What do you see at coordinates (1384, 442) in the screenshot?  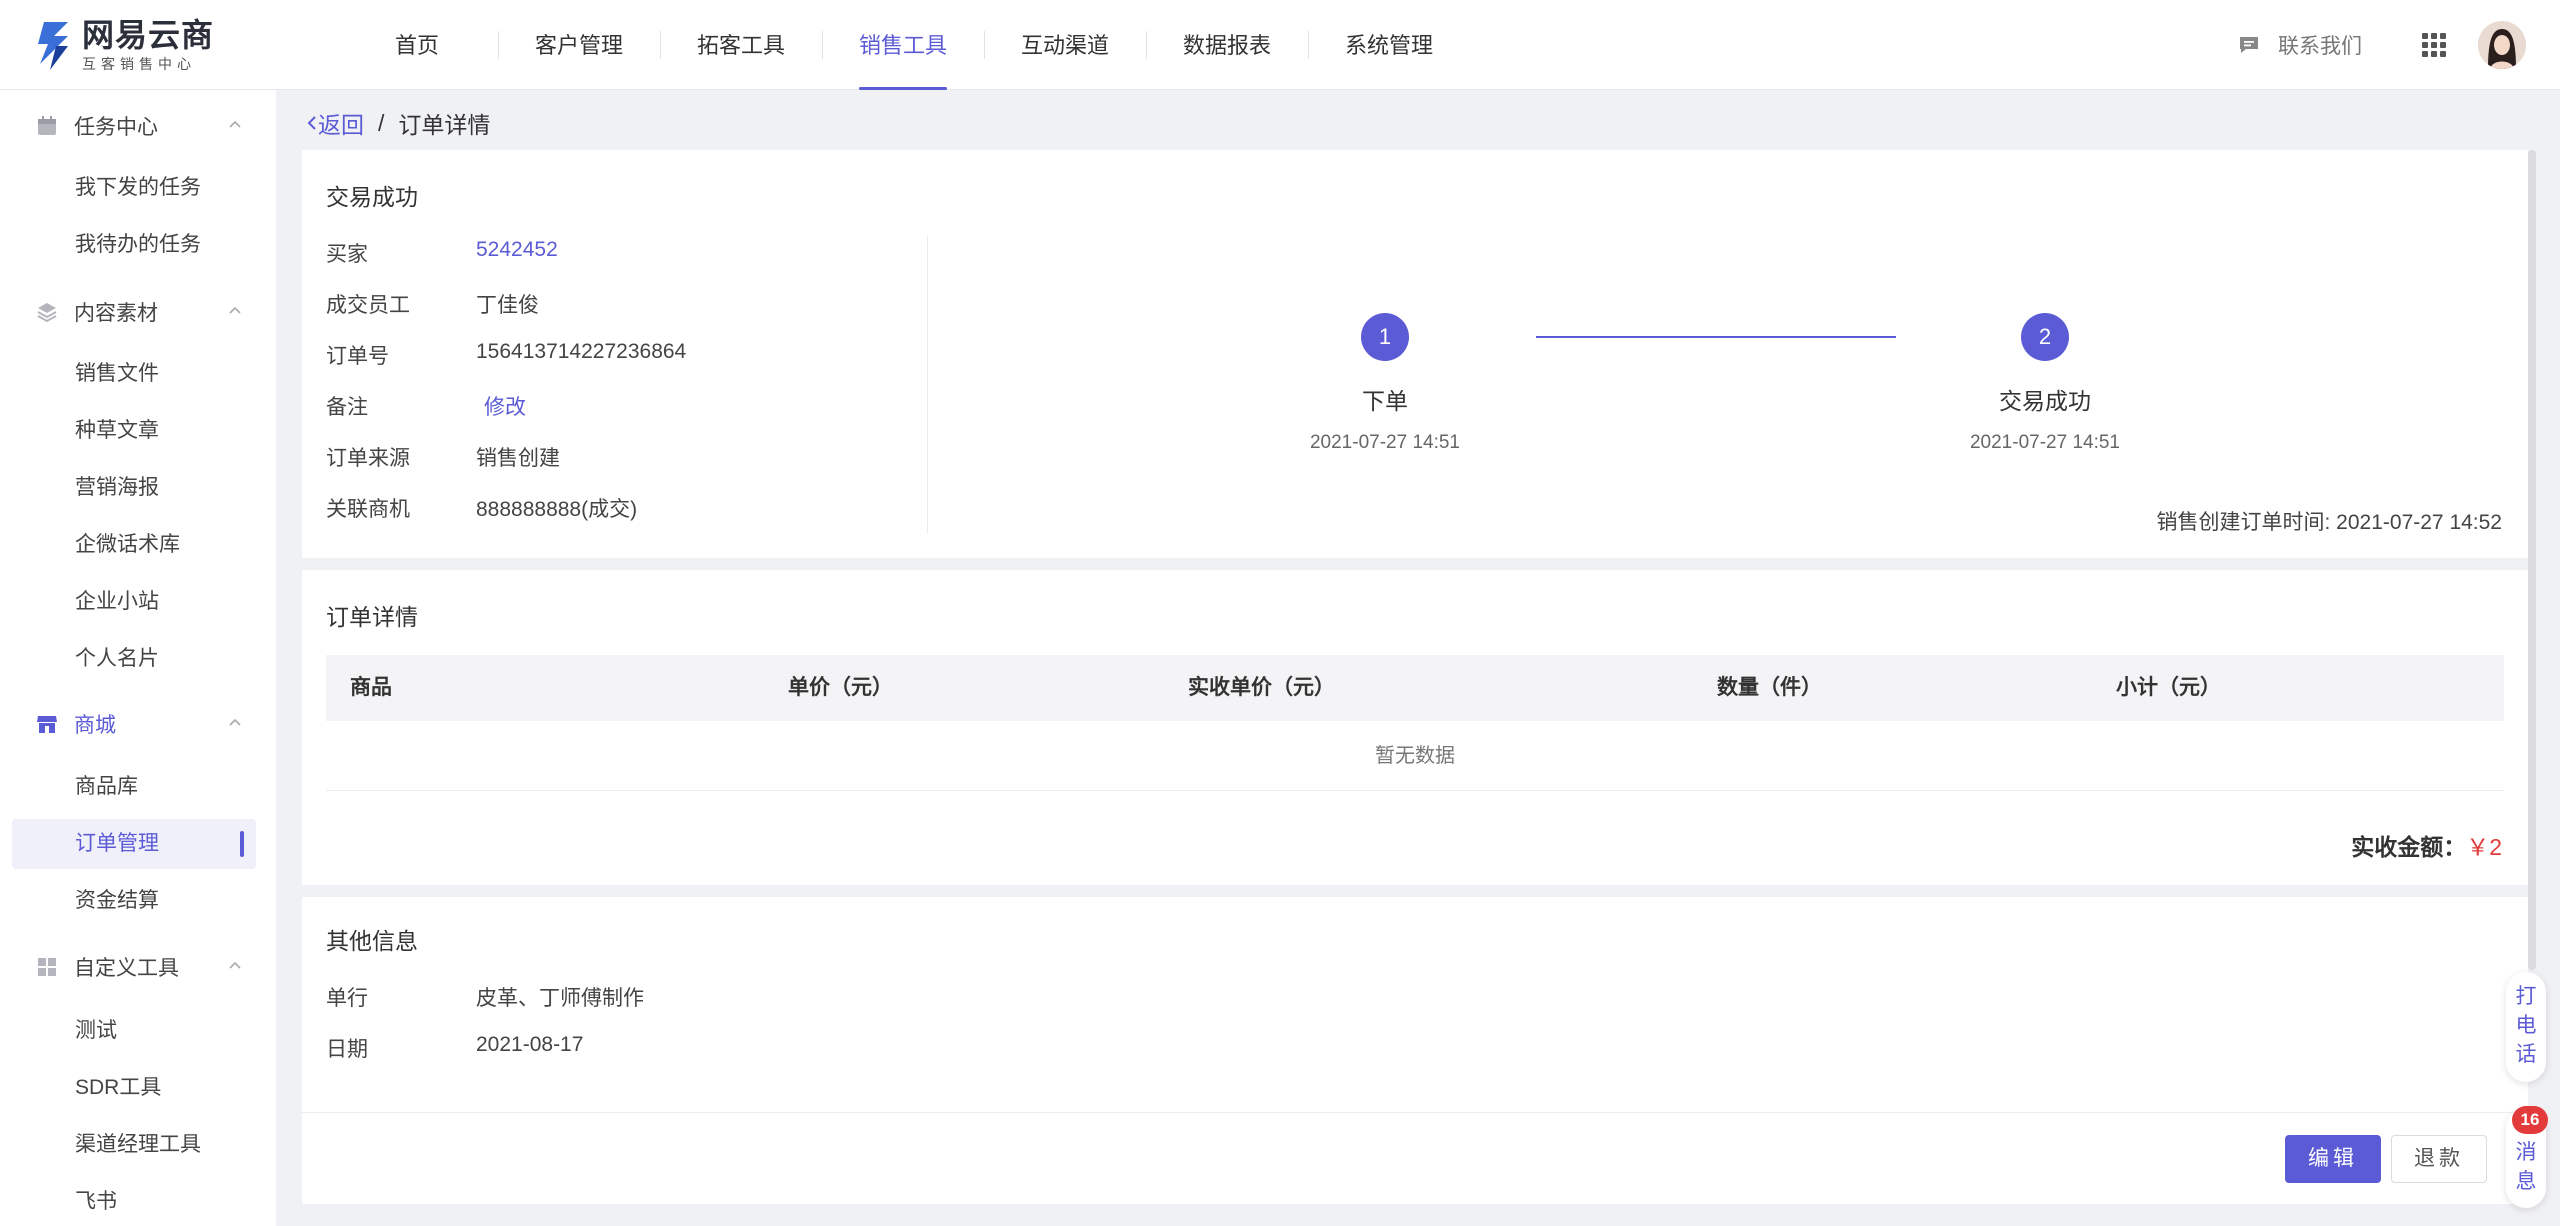 I see `step-1-time: 2021-07-27 14:51` at bounding box center [1384, 442].